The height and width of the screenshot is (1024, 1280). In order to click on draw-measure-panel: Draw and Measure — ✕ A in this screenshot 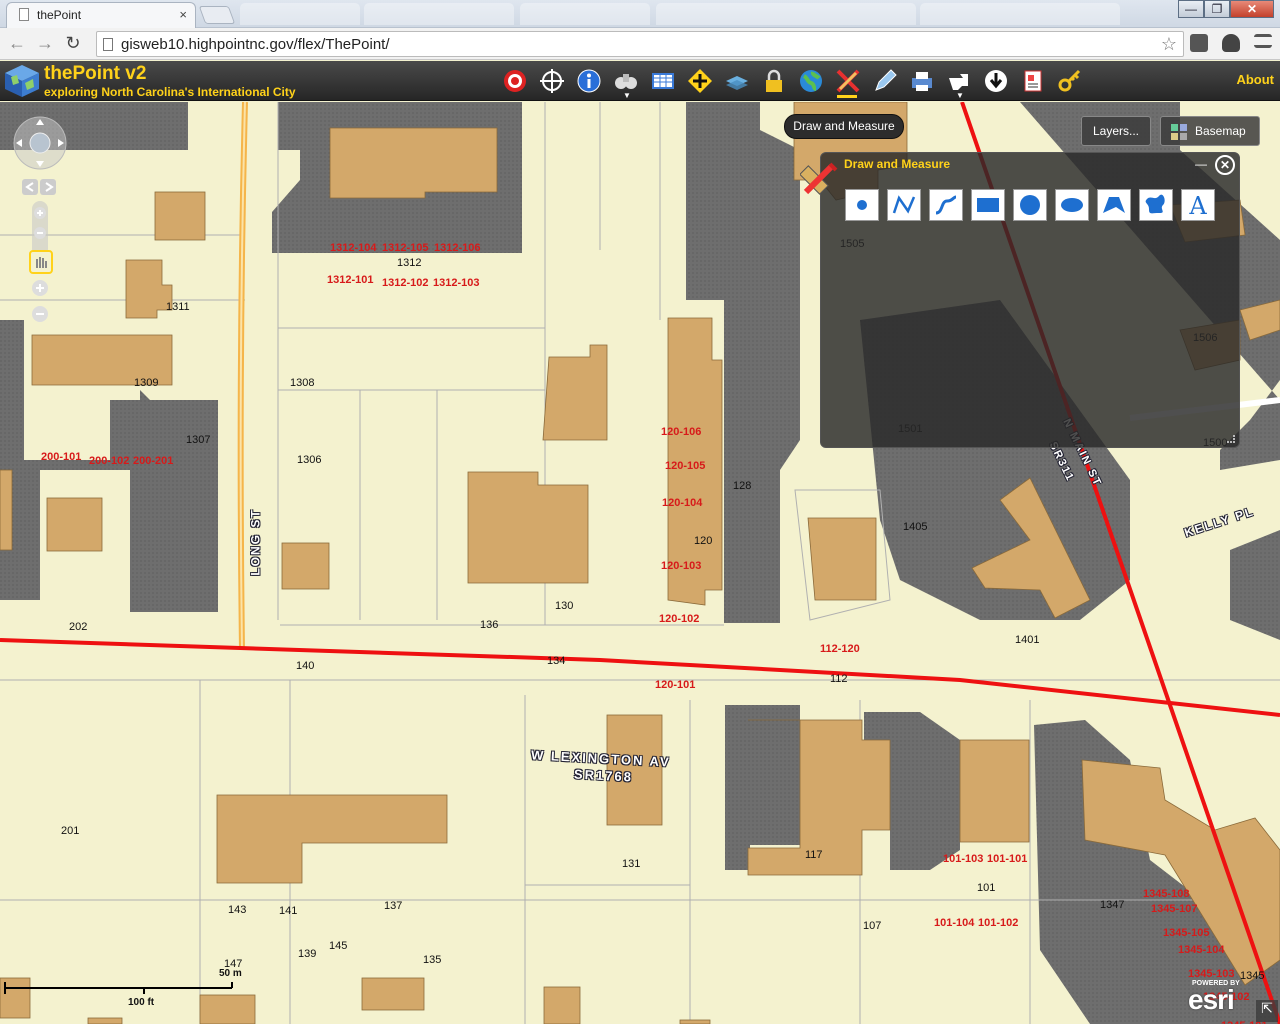, I will do `click(1030, 300)`.